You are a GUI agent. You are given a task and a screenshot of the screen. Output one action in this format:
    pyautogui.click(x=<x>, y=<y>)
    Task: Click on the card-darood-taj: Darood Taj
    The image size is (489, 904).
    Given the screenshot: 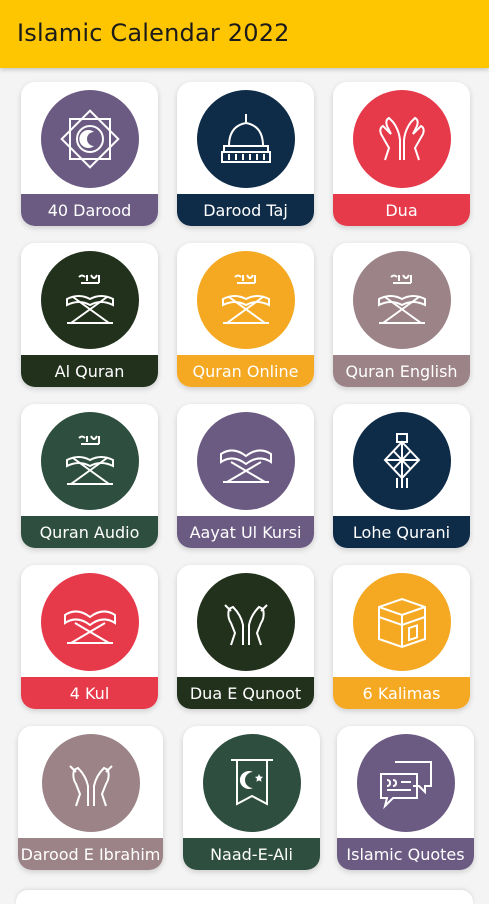 What is the action you would take?
    pyautogui.click(x=245, y=154)
    